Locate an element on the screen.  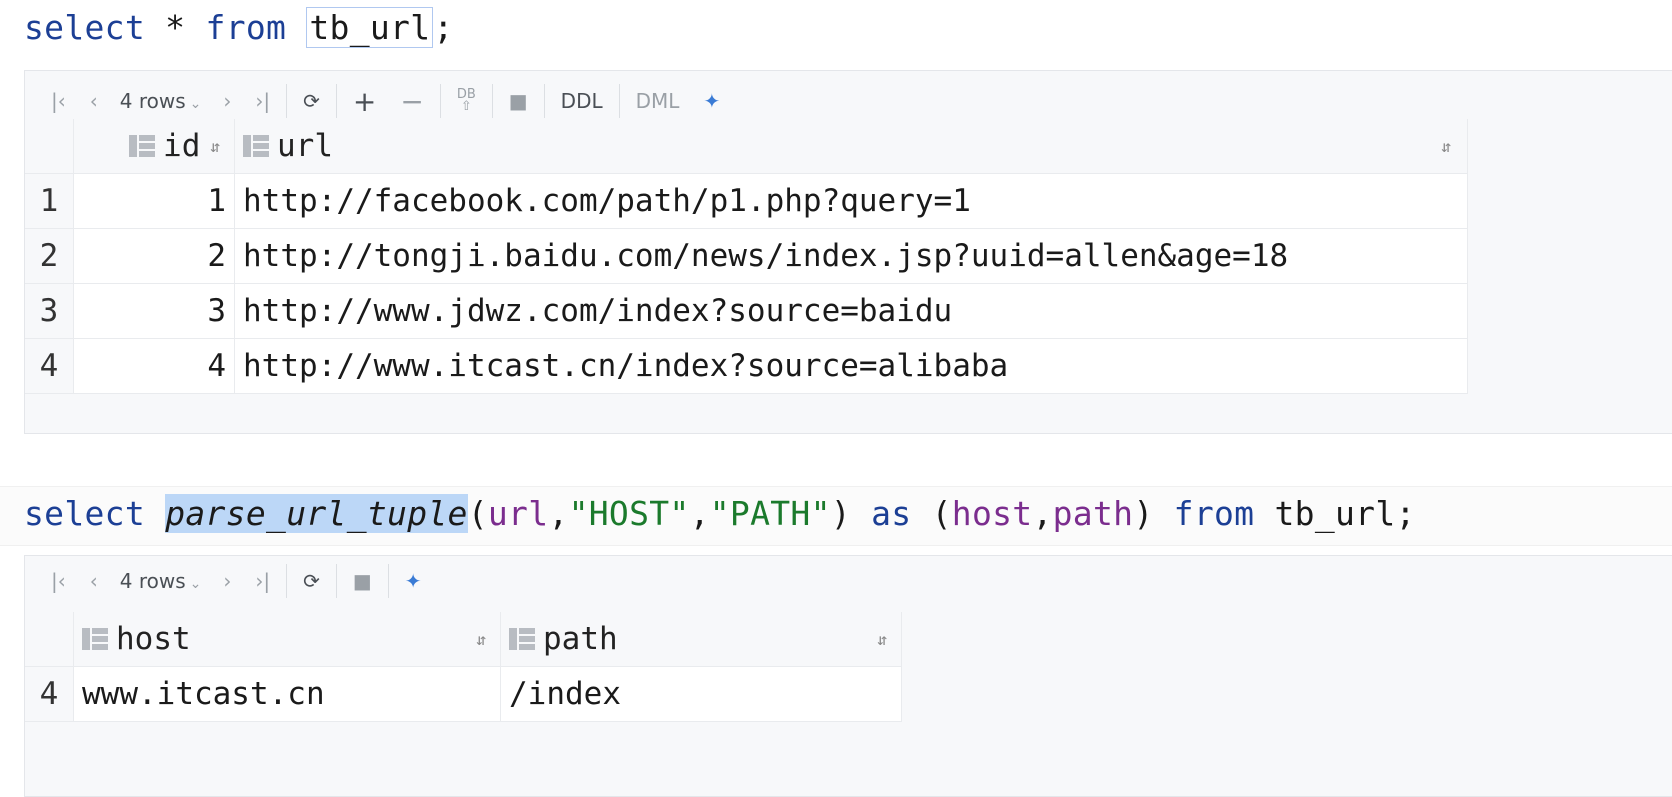
ddl-button: DDL is located at coordinates (582, 101).